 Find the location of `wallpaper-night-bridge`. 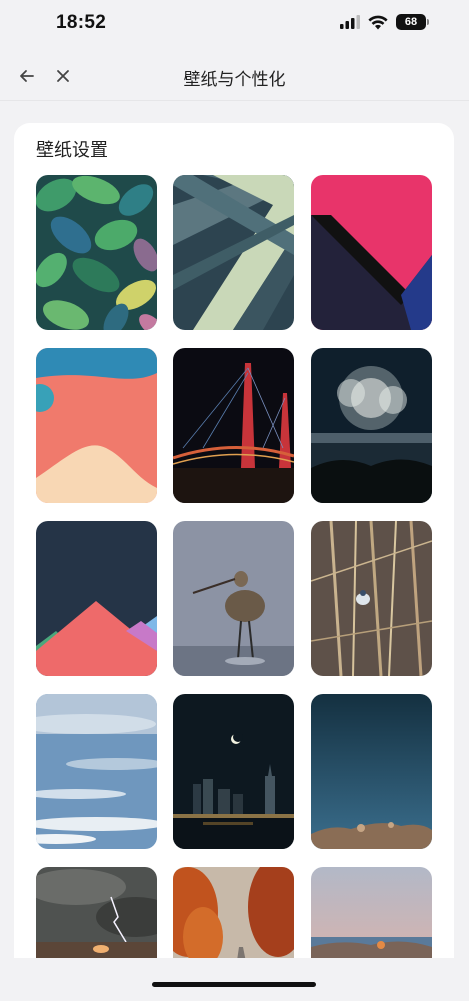

wallpaper-night-bridge is located at coordinates (233, 425).